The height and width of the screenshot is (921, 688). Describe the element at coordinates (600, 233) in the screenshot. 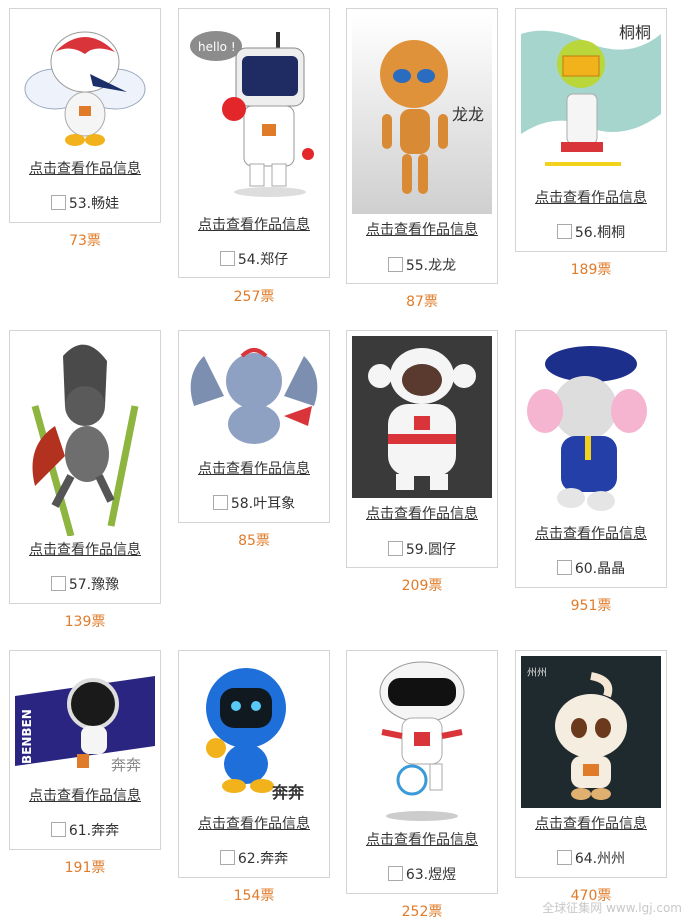

I see `item-name: 56.桐桐` at that location.